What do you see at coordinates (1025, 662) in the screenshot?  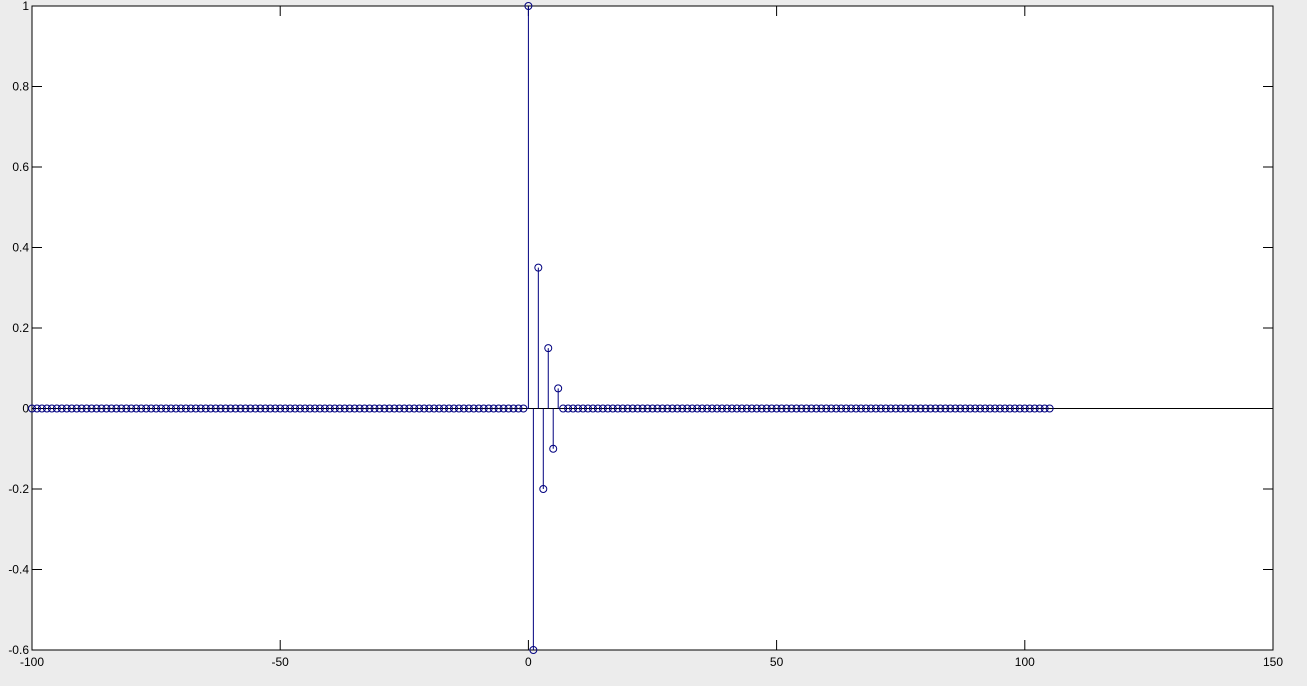 I see `x-tick-label: 100` at bounding box center [1025, 662].